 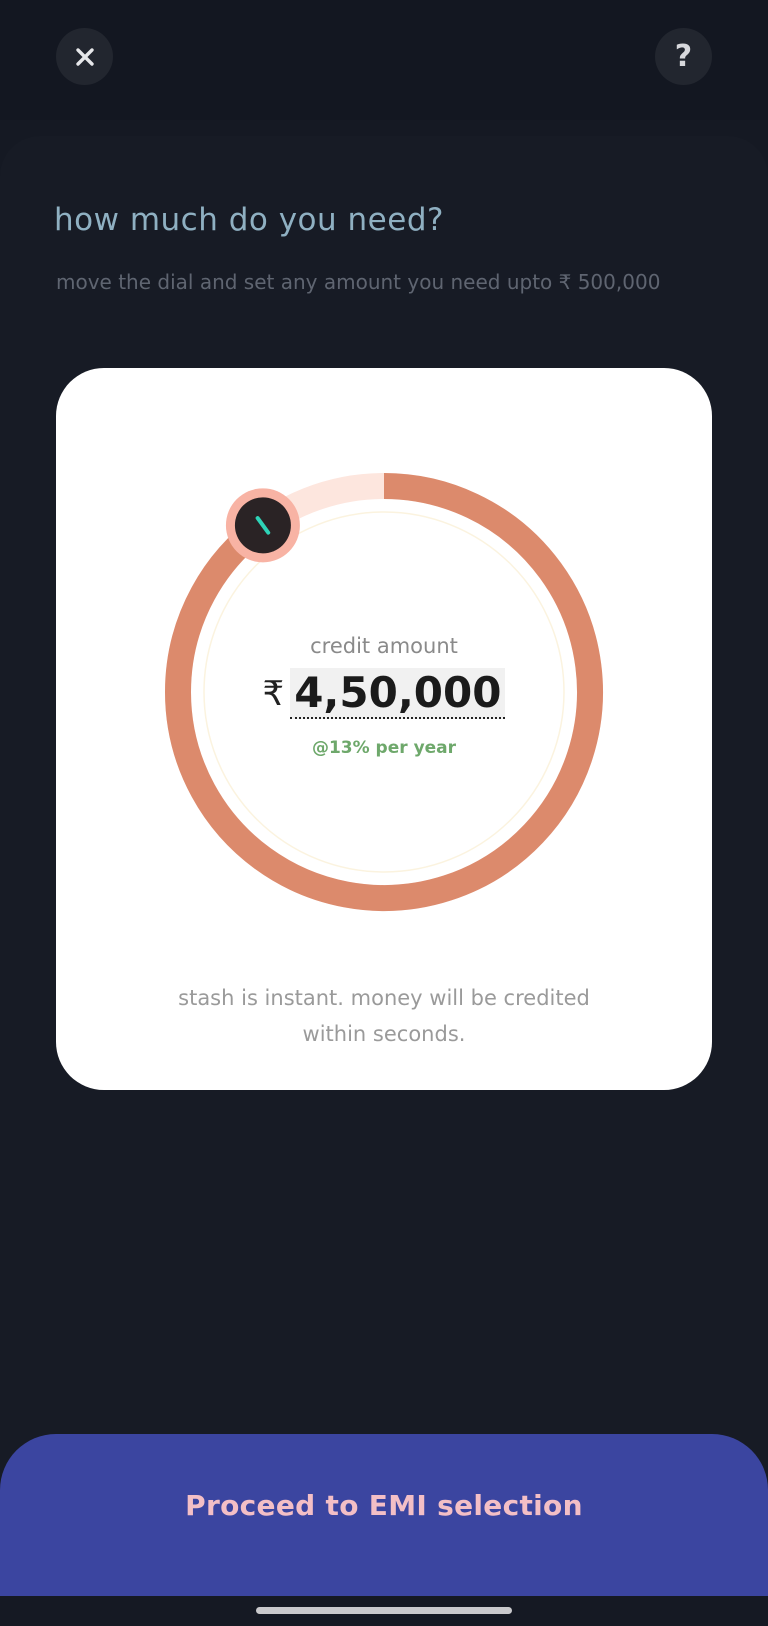 I want to click on close-icon, so click(x=84, y=56).